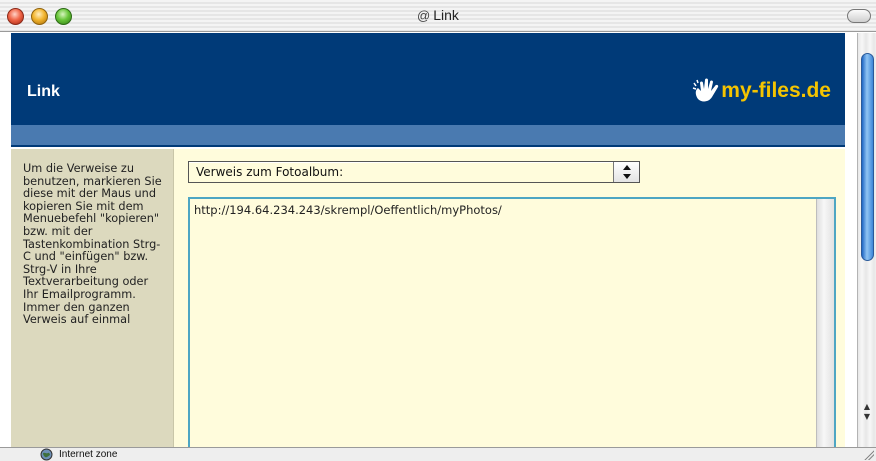 This screenshot has width=876, height=461. I want to click on at-sign-icon: @, so click(424, 15).